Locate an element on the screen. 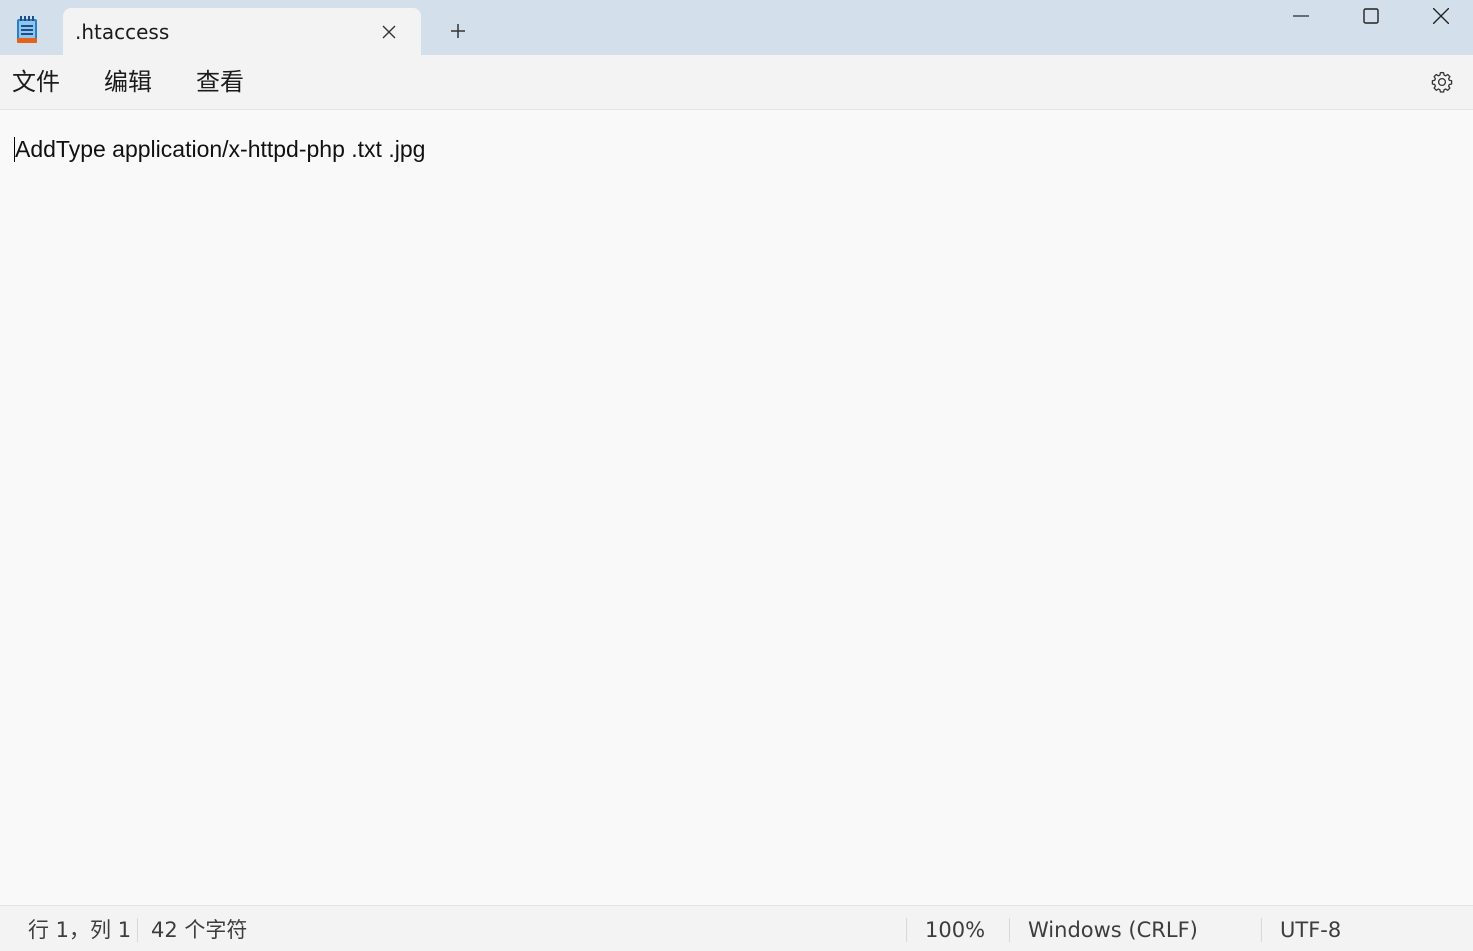 The width and height of the screenshot is (1473, 951). encoding: UTF-8 is located at coordinates (1310, 930).